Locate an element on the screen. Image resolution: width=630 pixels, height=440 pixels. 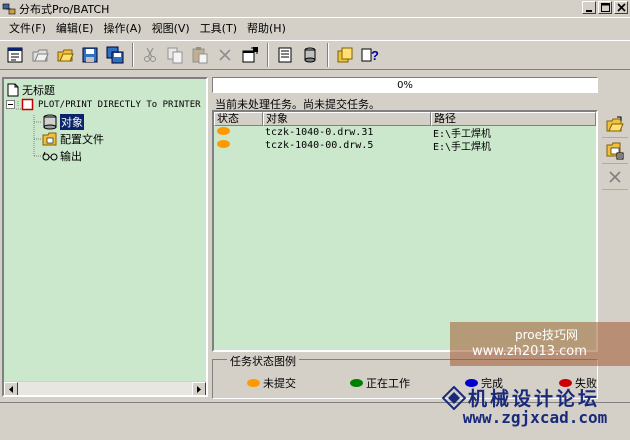
about-icon is located at coordinates (345, 55).